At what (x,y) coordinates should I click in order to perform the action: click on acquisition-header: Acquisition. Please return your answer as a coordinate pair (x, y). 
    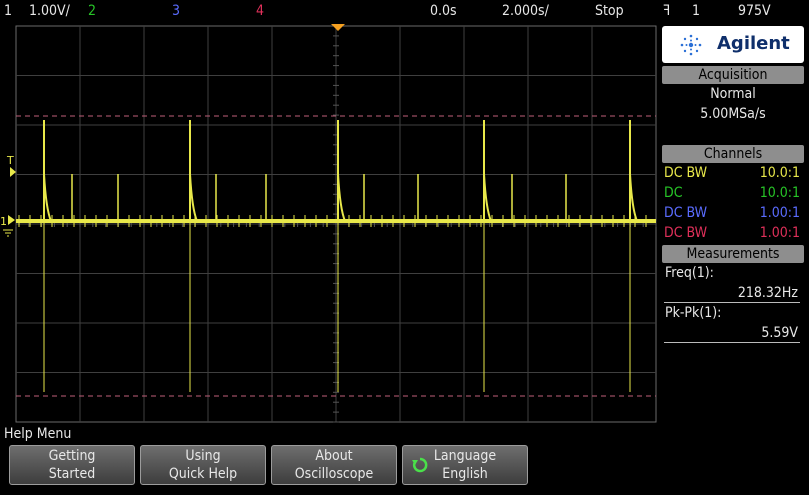
    Looking at the image, I should click on (733, 75).